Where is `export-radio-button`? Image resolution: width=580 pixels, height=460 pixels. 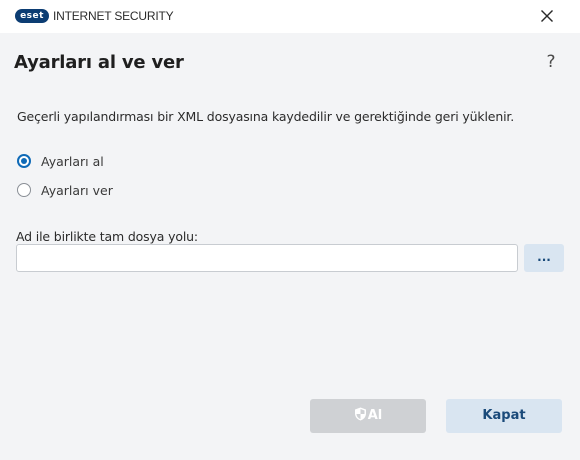 export-radio-button is located at coordinates (24, 190).